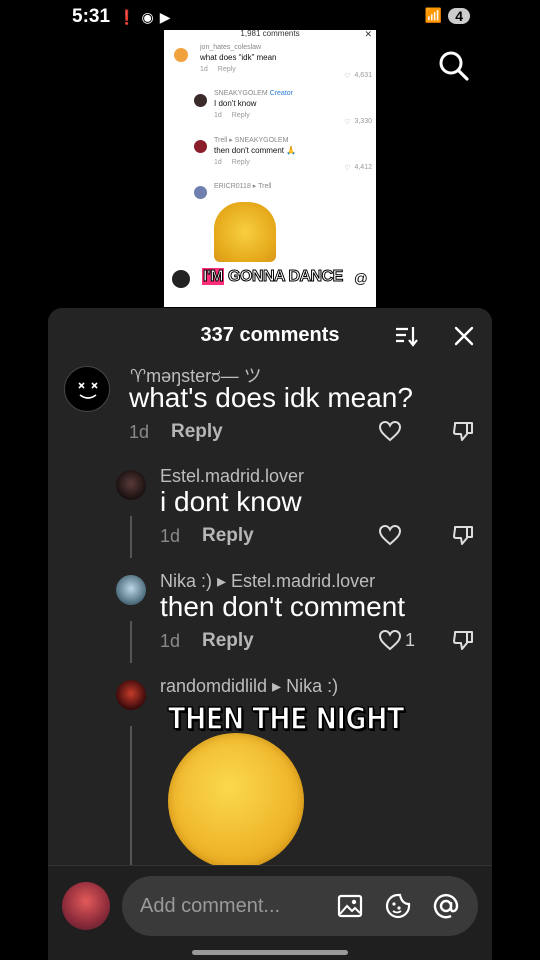 This screenshot has width=540, height=960. I want to click on monster-face-icon, so click(88, 390).